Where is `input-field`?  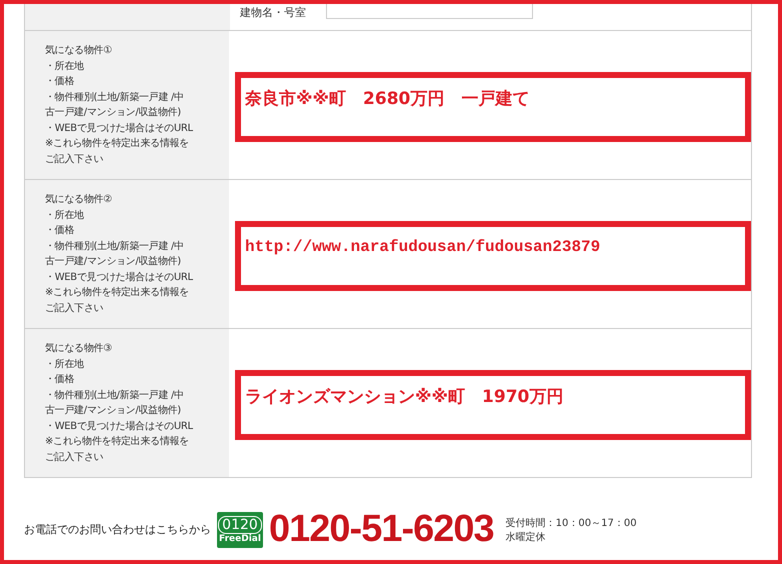
input-field is located at coordinates (429, 11).